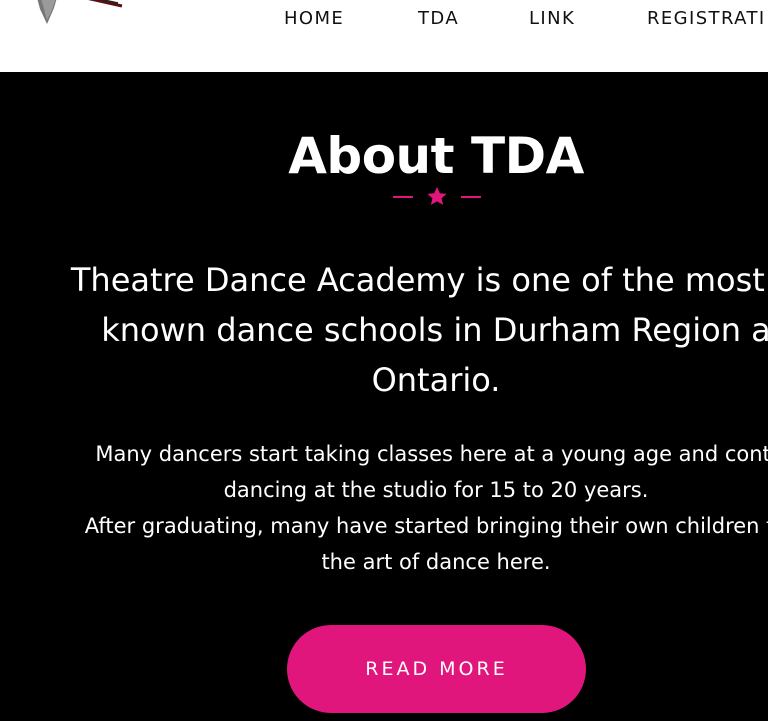 This screenshot has height=721, width=768. Describe the element at coordinates (552, 18) in the screenshot. I see `nav-link: LINK` at that location.